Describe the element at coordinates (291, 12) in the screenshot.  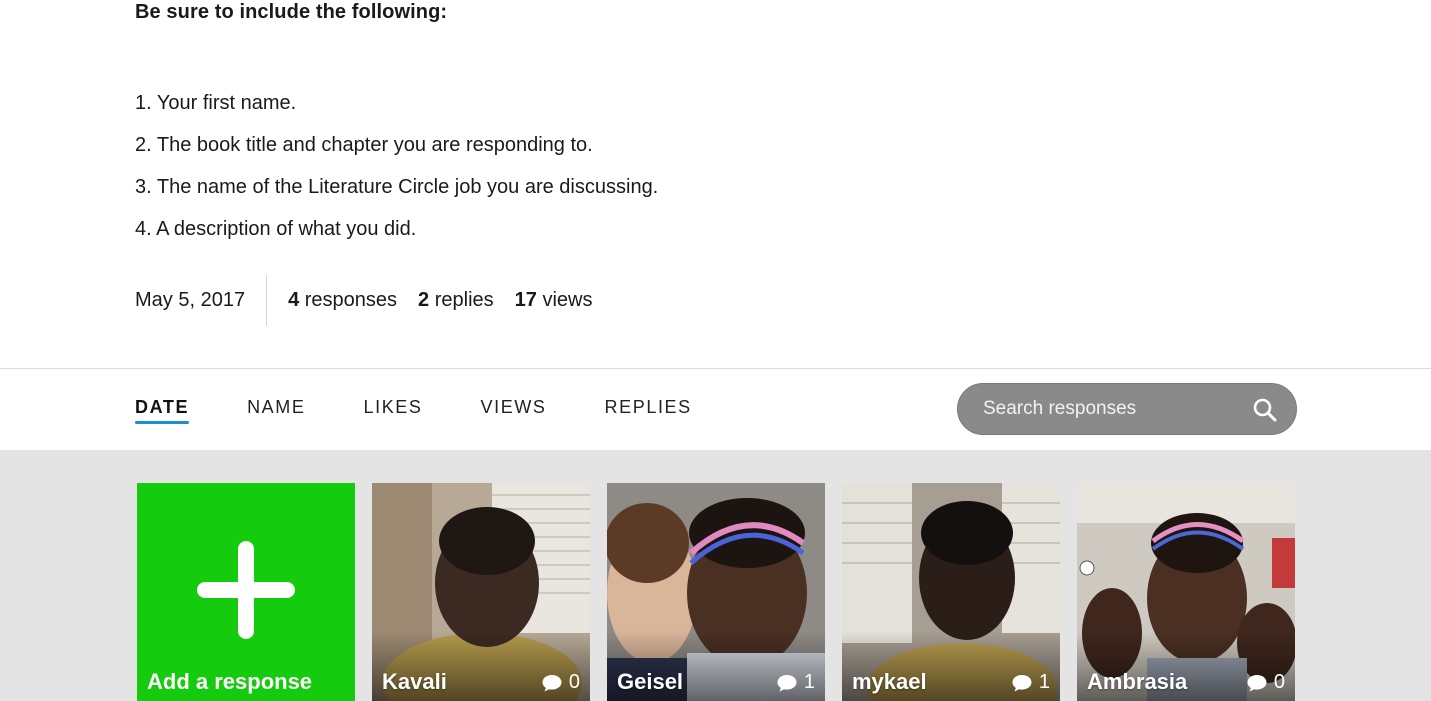
I see `prompt-heading: Be sure to include the following:` at that location.